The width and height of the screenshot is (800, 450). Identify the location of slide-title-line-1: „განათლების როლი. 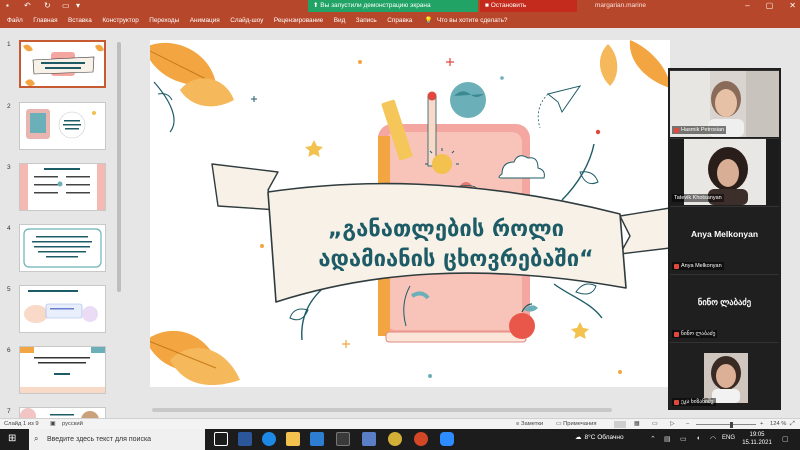
(446, 229).